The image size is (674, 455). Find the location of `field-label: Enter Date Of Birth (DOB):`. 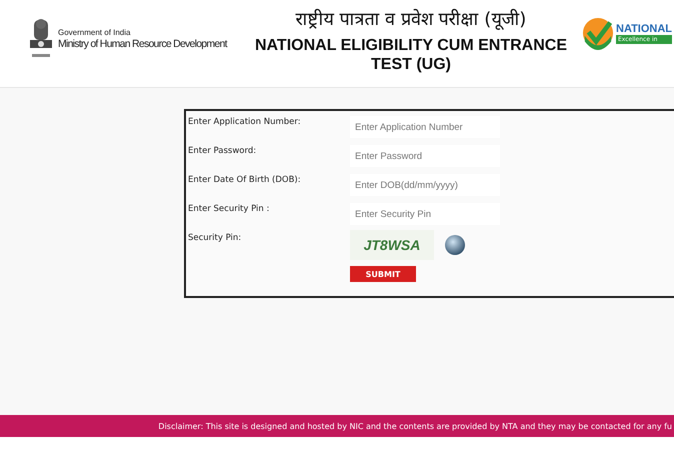

field-label: Enter Date Of Birth (DOB): is located at coordinates (244, 179).